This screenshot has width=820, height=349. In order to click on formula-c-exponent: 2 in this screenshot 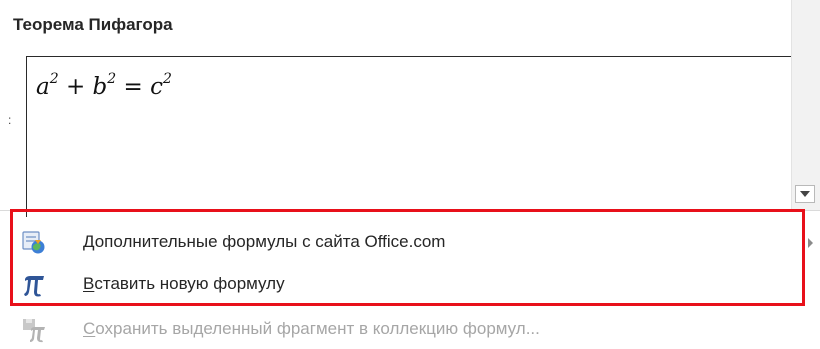, I will do `click(167, 79)`.